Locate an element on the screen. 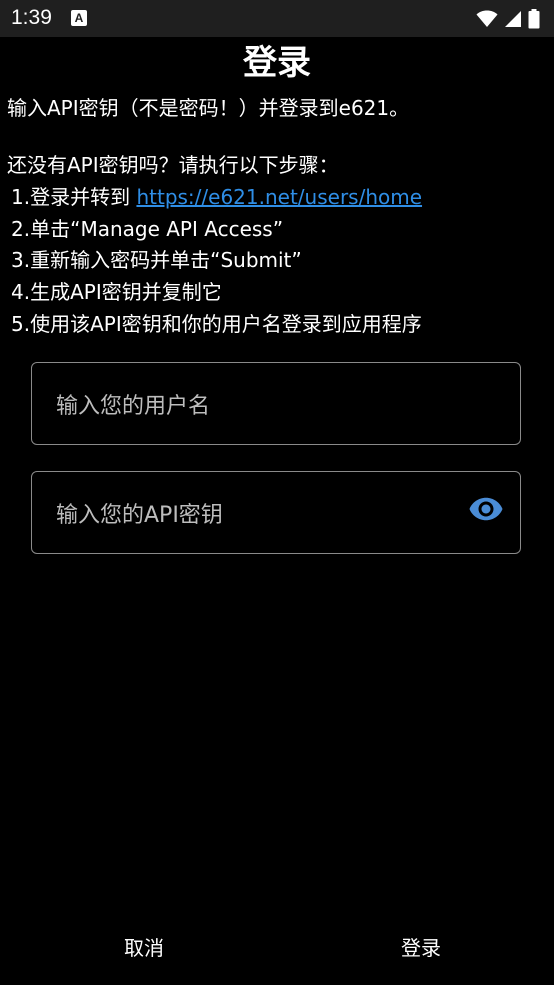 This screenshot has width=554, height=985. username-field: 输入您的用户名 is located at coordinates (276, 403).